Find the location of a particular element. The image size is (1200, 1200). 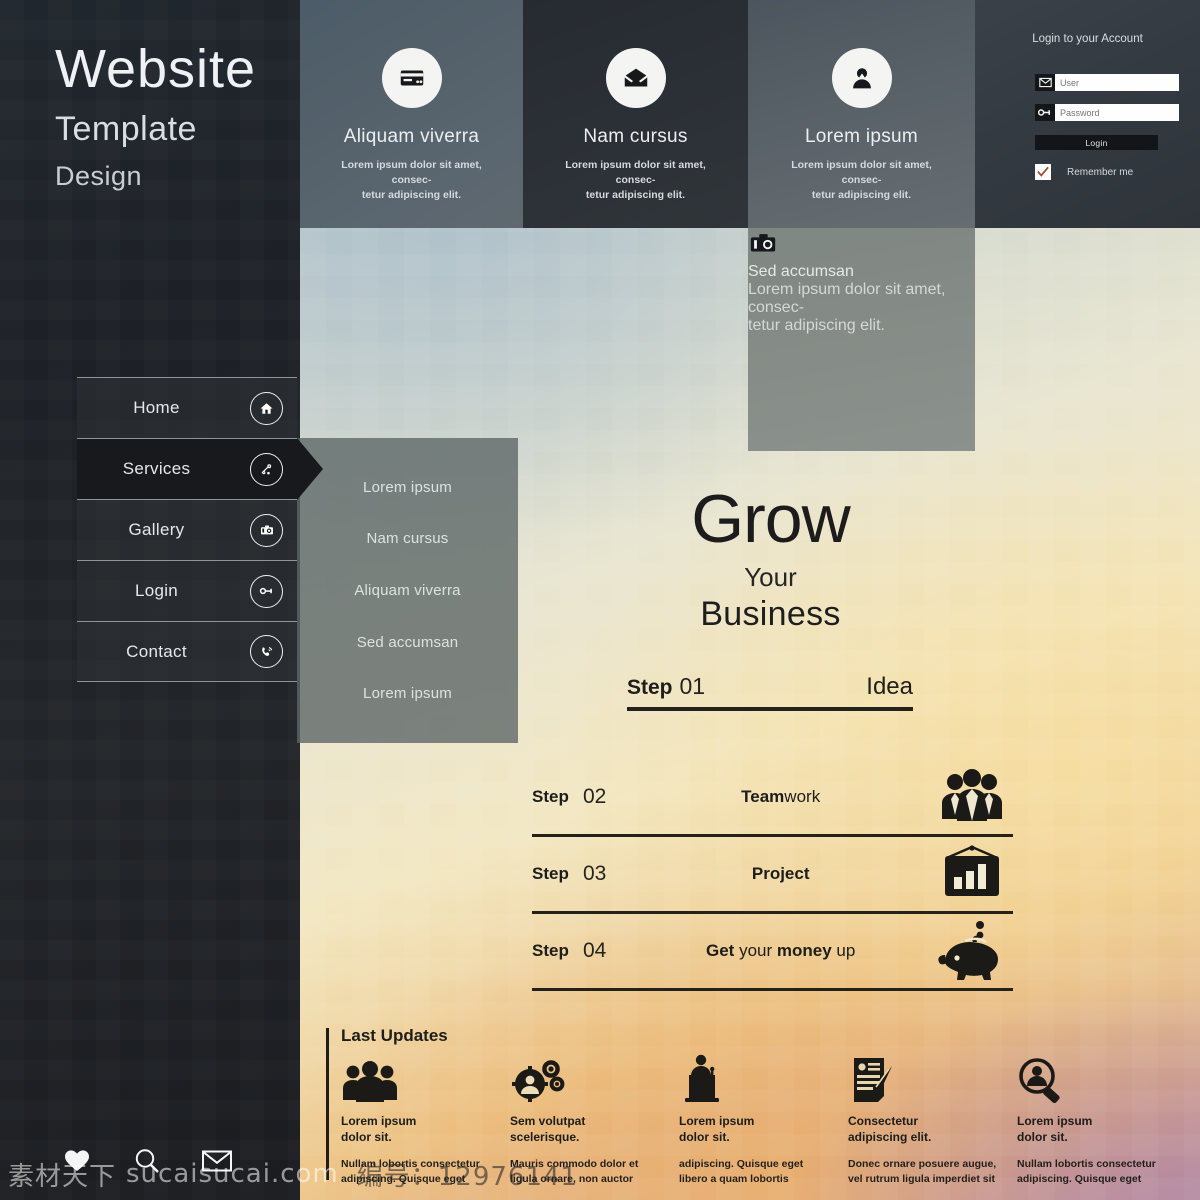

piggy-bank-icon is located at coordinates (972, 951).